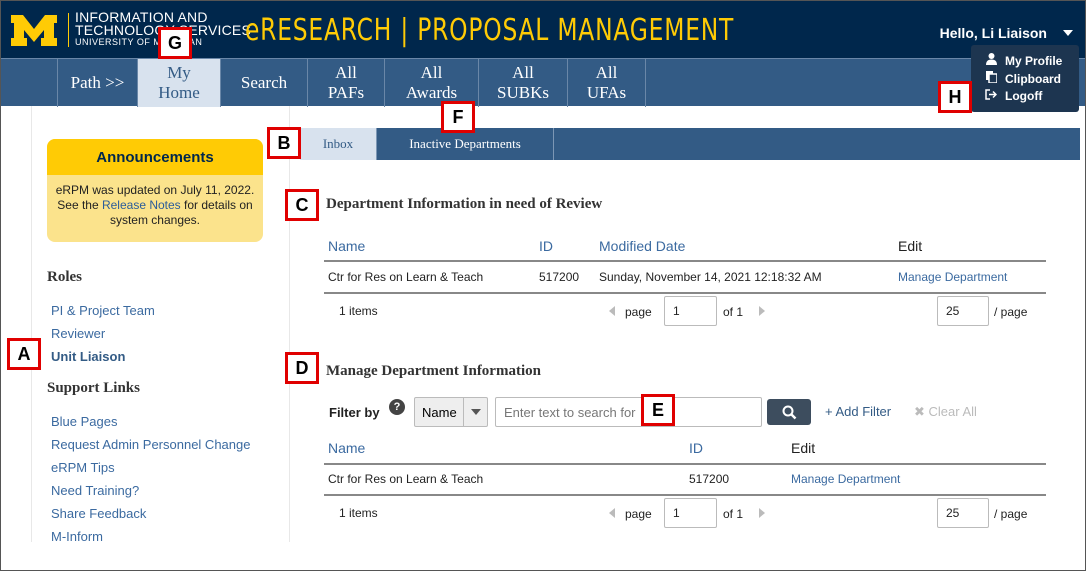  I want to click on tab-bar: Inbox Inactive Departments, so click(690, 144).